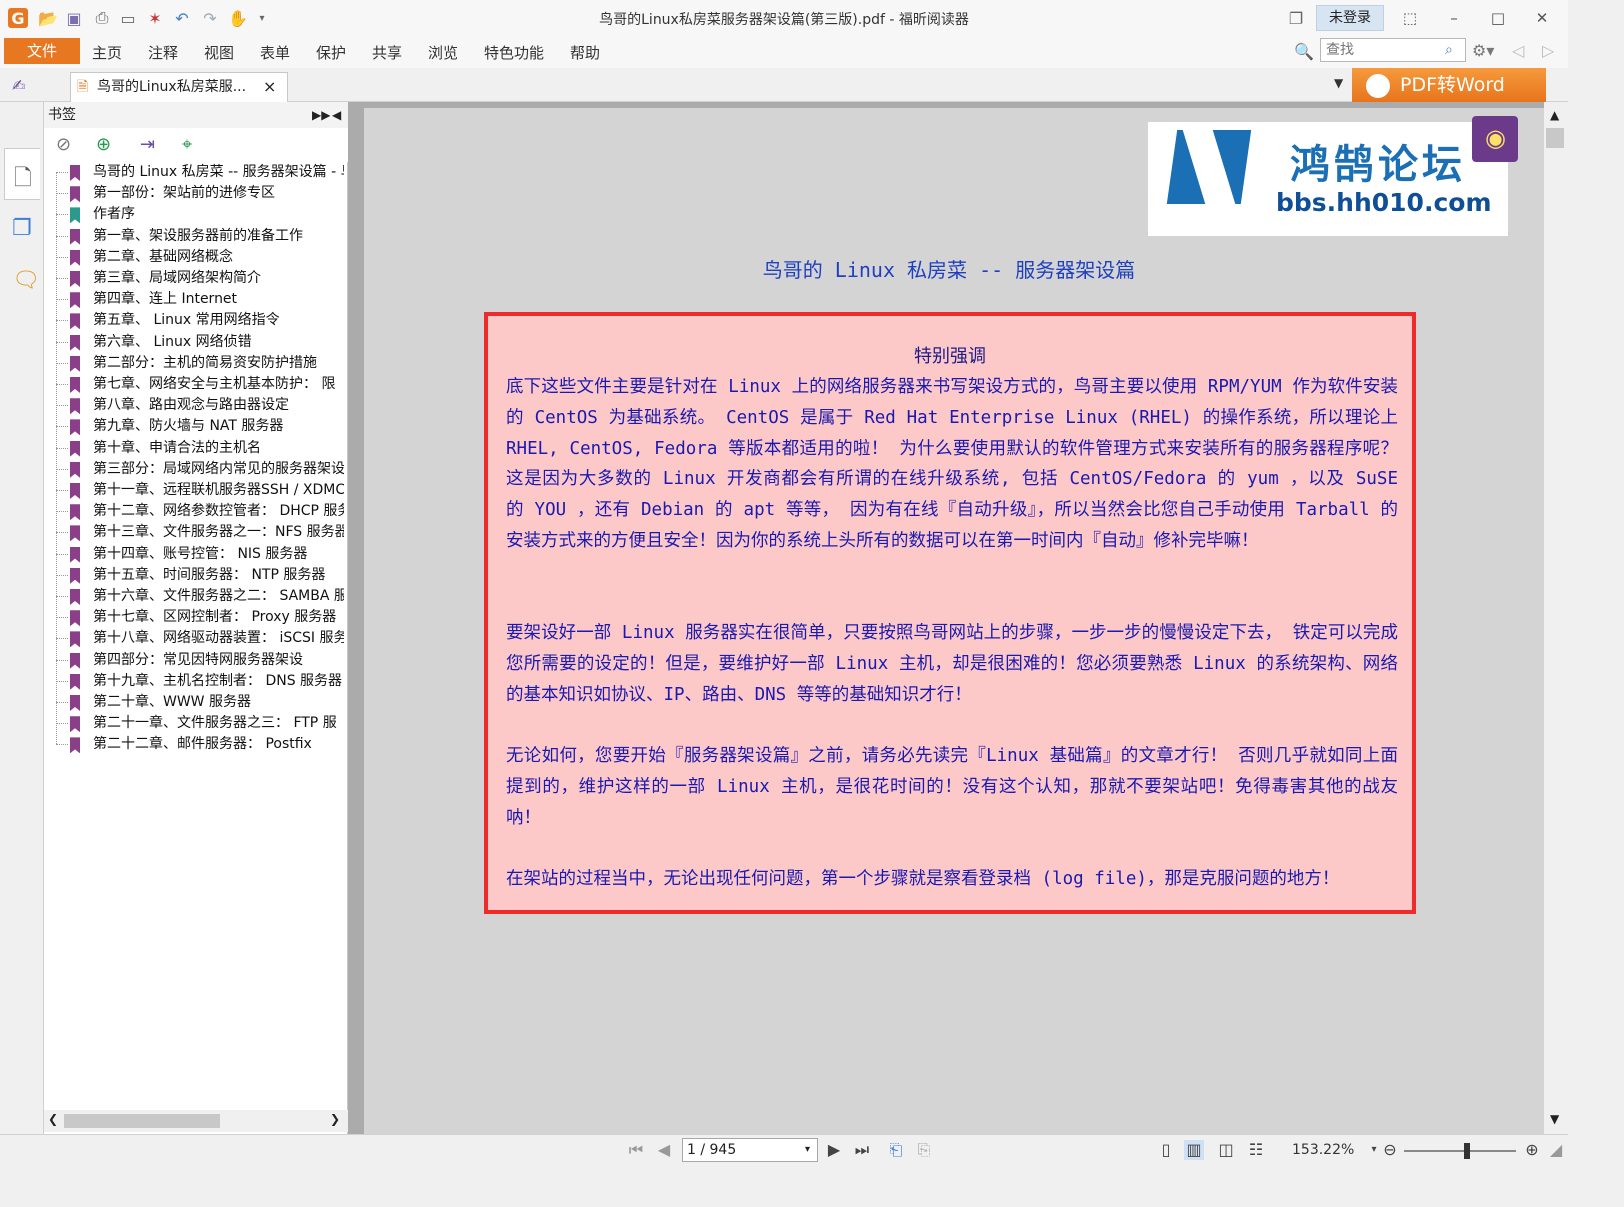  Describe the element at coordinates (1338, 83) in the screenshot. I see `tab-list-dropdown-icon: ▼` at that location.